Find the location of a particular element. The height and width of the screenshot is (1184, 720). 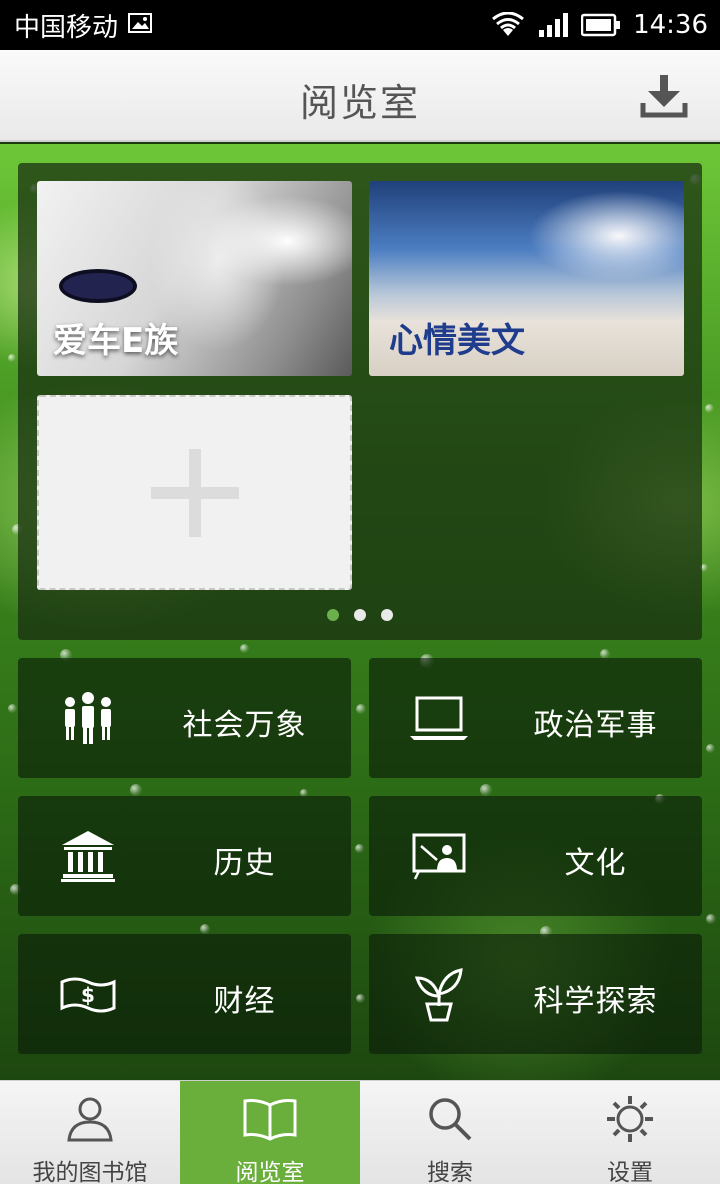

category-history: 历史 is located at coordinates (184, 856).